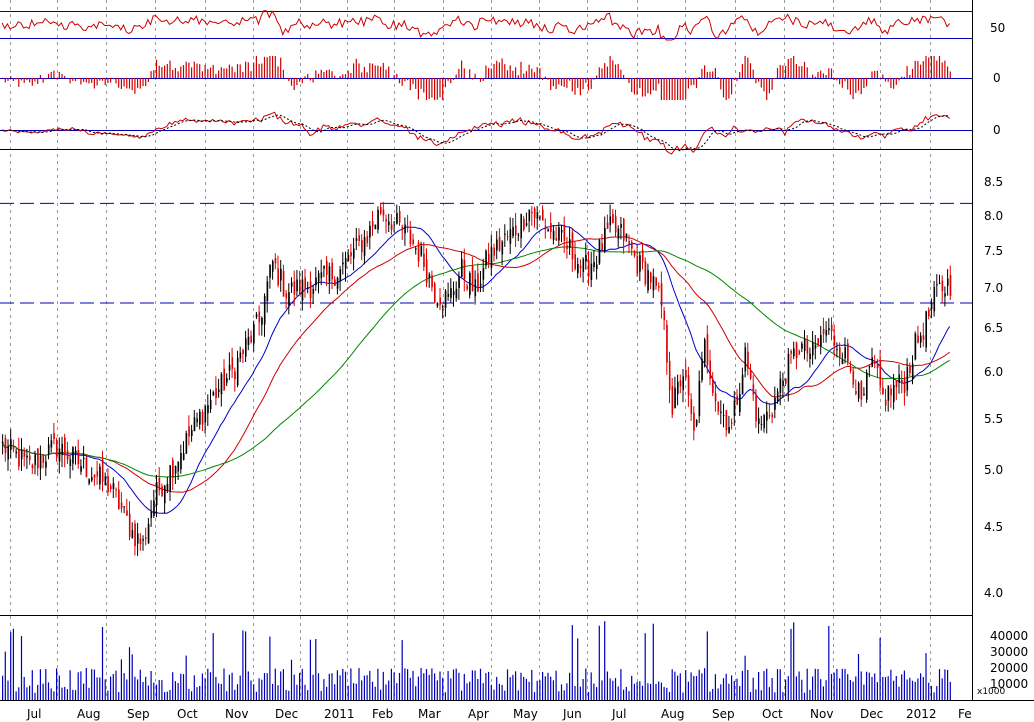  Describe the element at coordinates (921, 714) in the screenshot. I see `x-tick-label: 2012` at that location.